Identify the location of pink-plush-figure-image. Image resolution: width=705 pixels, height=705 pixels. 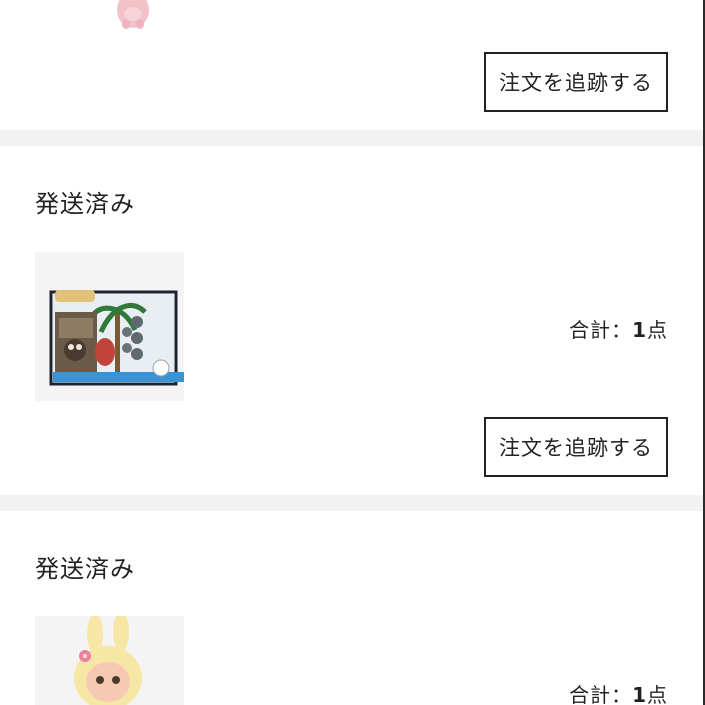
(133, 14).